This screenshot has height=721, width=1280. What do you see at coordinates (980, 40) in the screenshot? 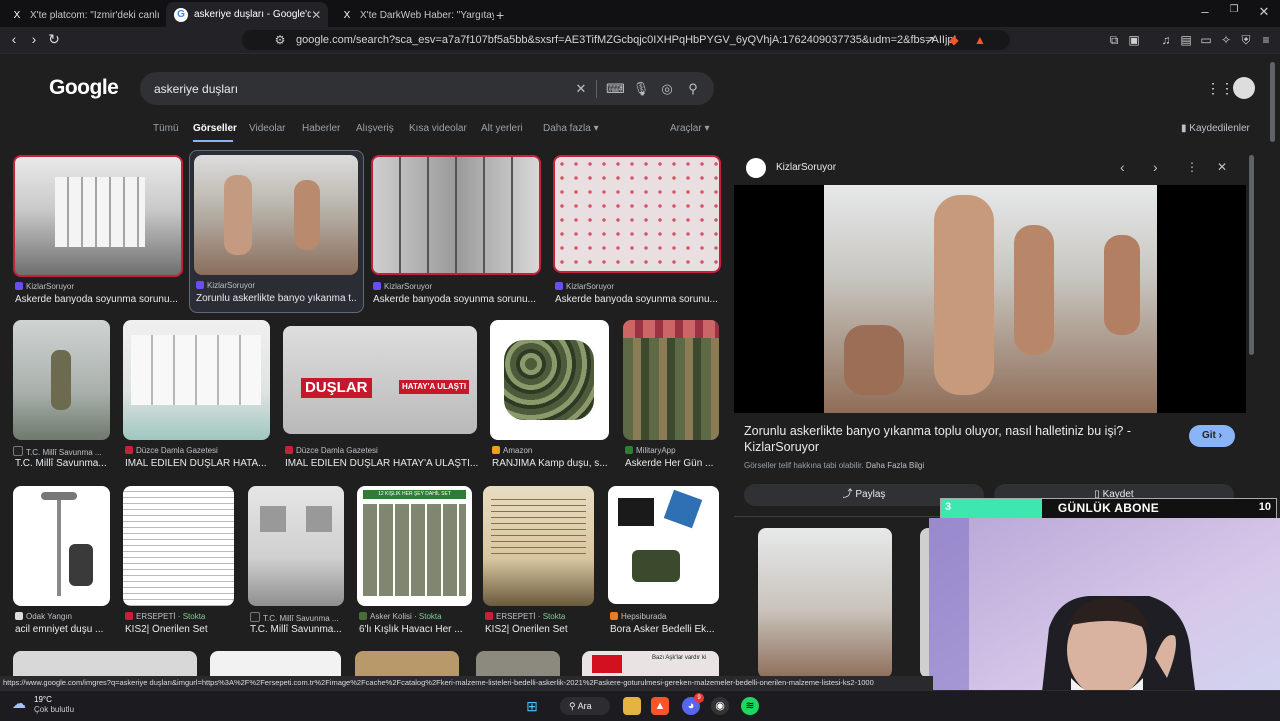
I see `brave-rewards-icon: ▲` at bounding box center [980, 40].